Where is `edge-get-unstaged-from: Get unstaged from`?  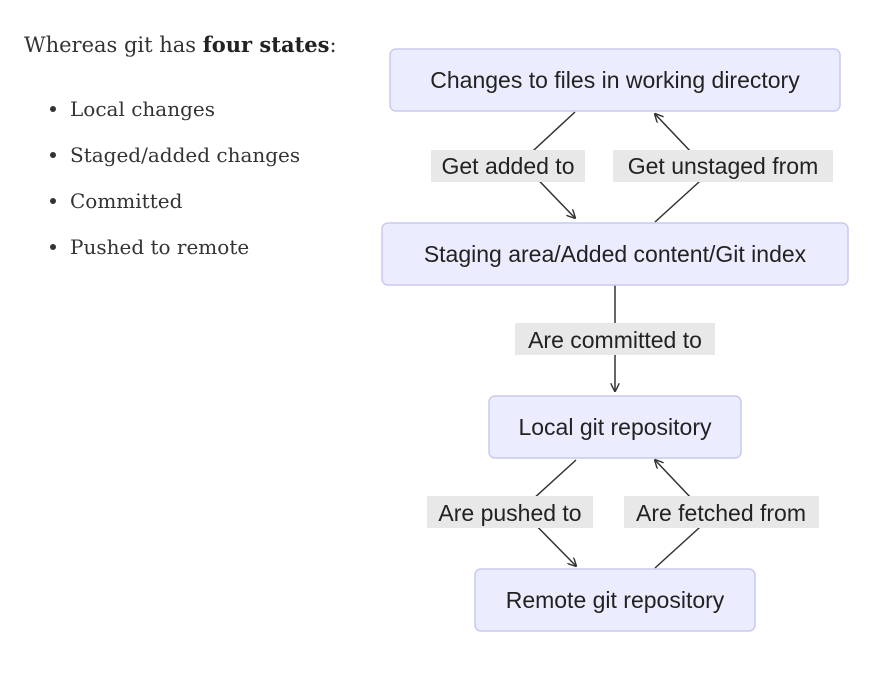
edge-get-unstaged-from: Get unstaged from is located at coordinates (723, 168).